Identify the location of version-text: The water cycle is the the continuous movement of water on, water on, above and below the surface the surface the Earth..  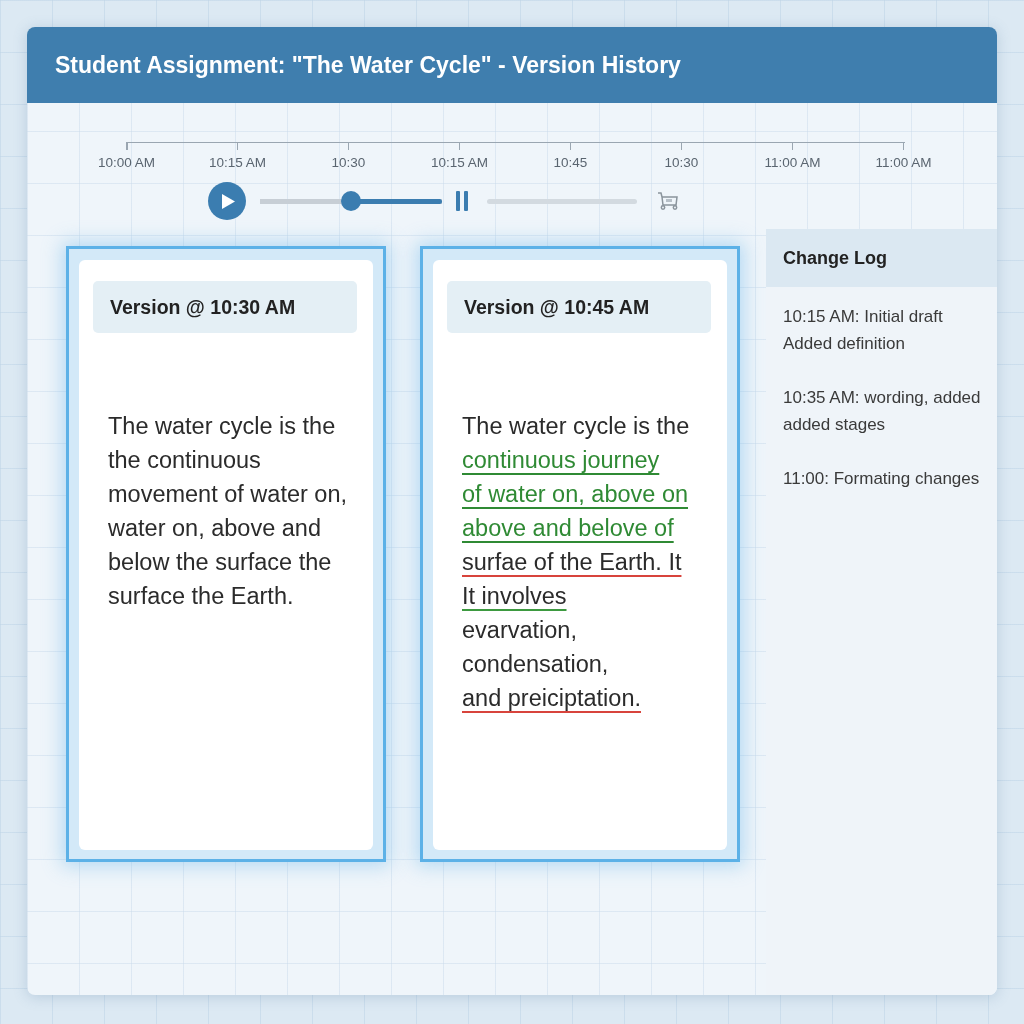
(228, 511).